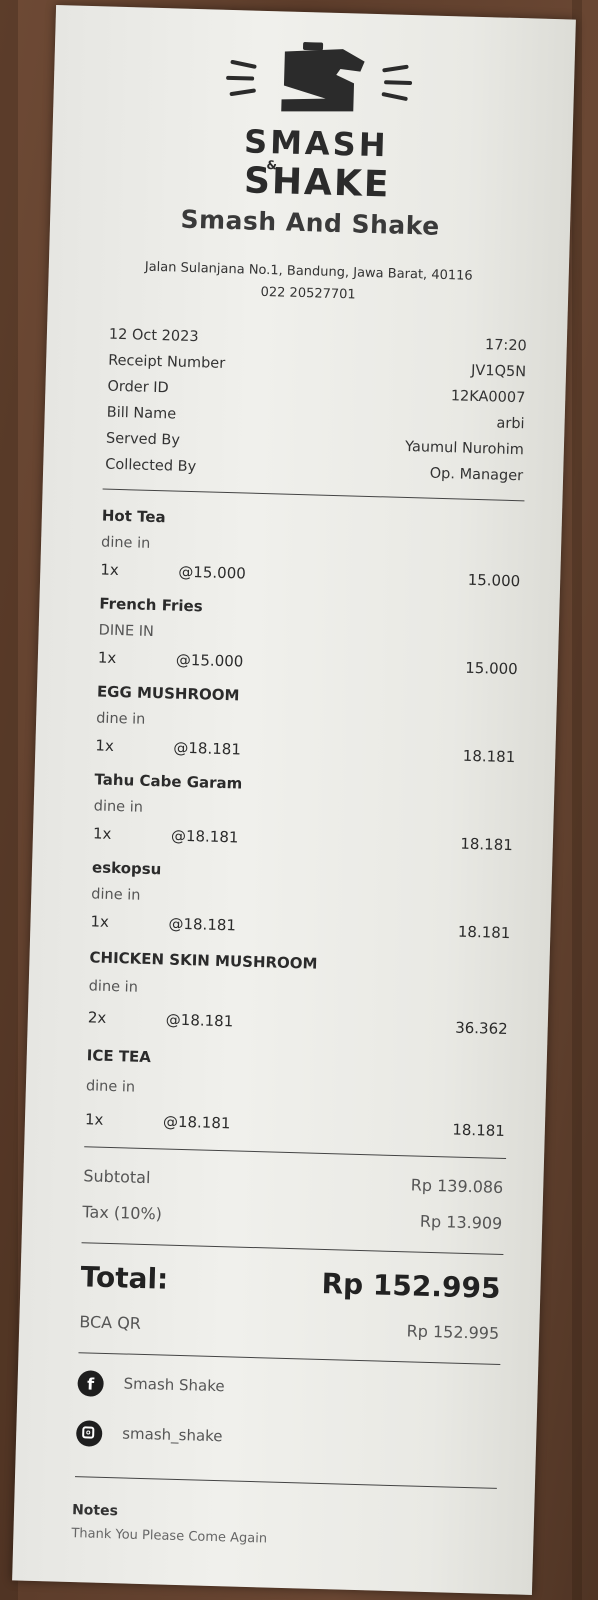  Describe the element at coordinates (476, 475) in the screenshot. I see `collected-by-value: Op. Manager` at that location.